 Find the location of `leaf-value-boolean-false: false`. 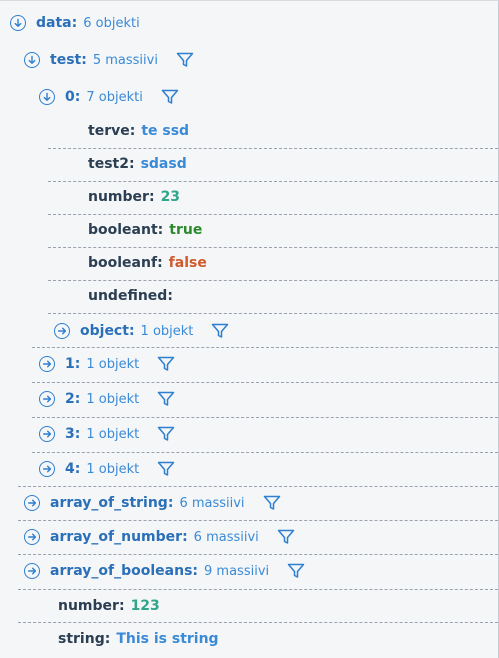

leaf-value-boolean-false: false is located at coordinates (187, 263).